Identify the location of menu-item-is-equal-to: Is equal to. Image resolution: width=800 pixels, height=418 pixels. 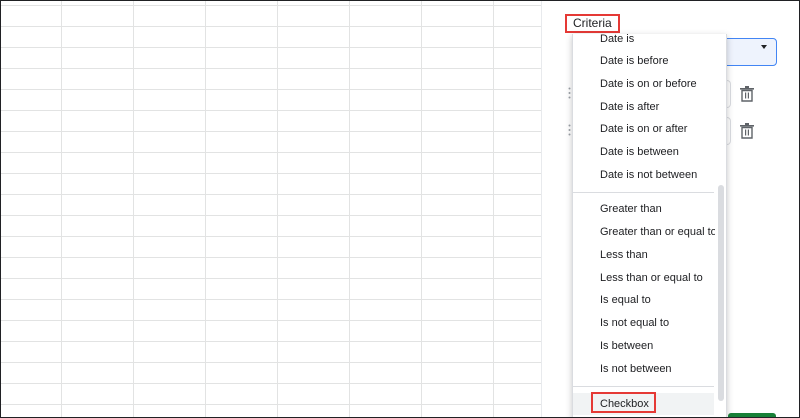
(643, 300).